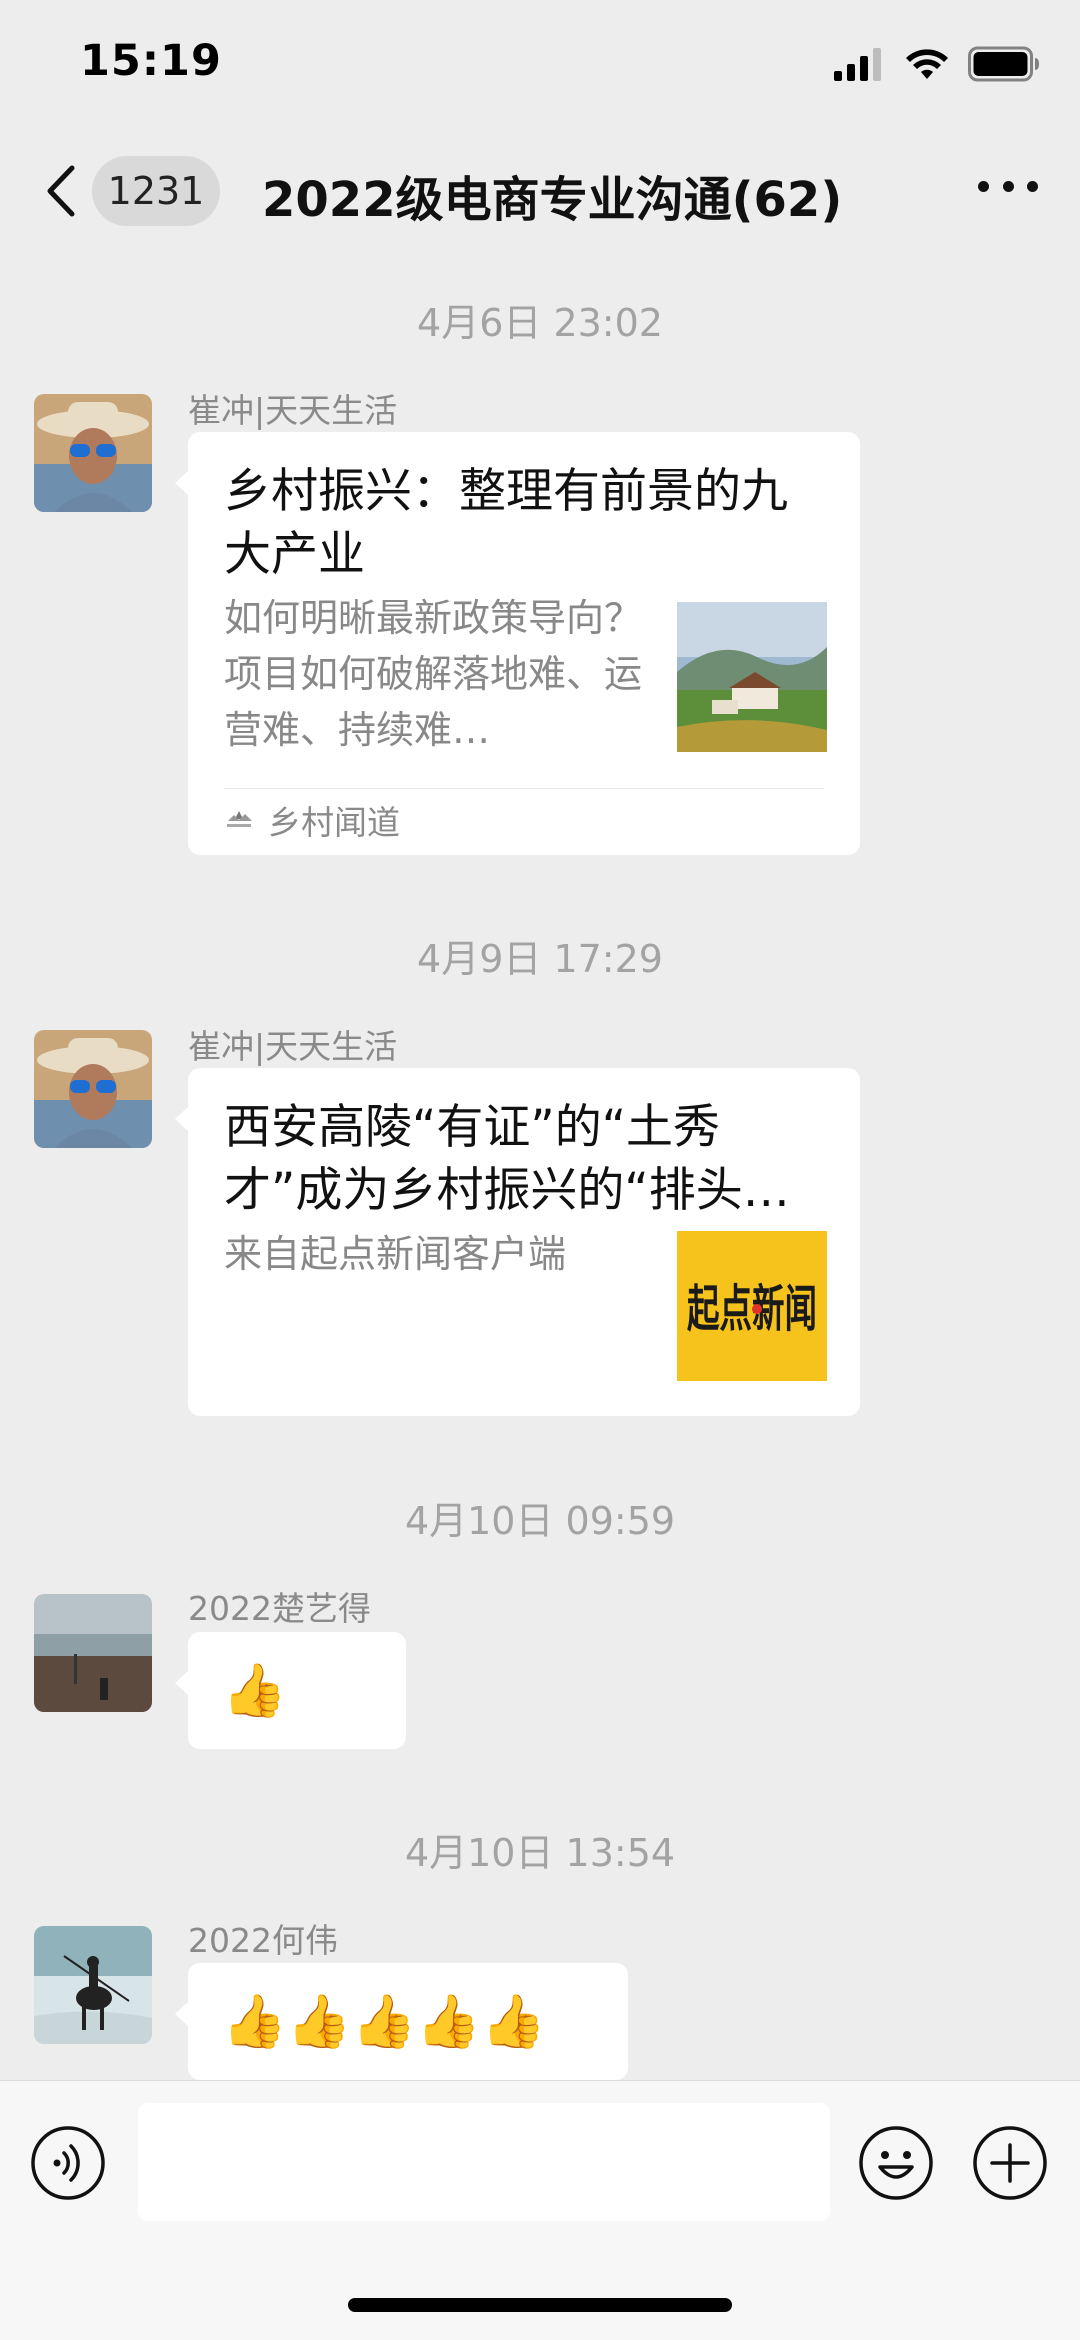 This screenshot has width=1080, height=2340. I want to click on emoji-message: 👍, so click(290, 1690).